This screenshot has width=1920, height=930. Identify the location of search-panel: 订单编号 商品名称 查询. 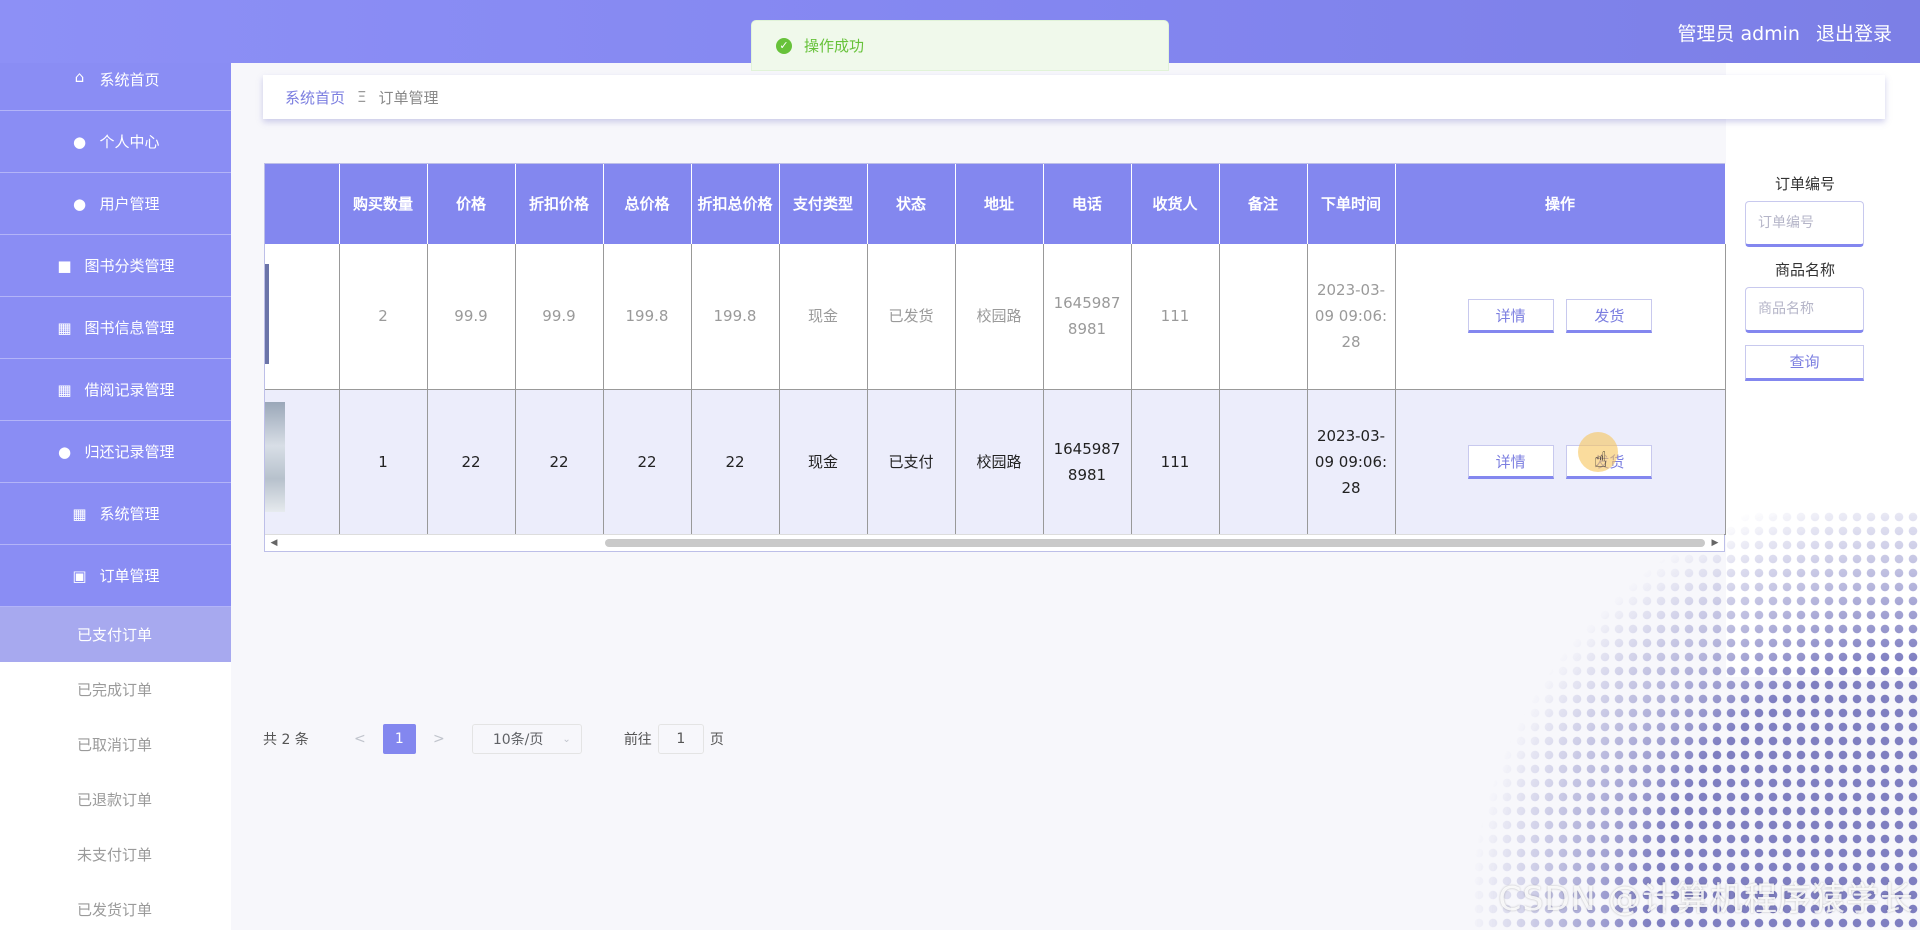
(1805, 277).